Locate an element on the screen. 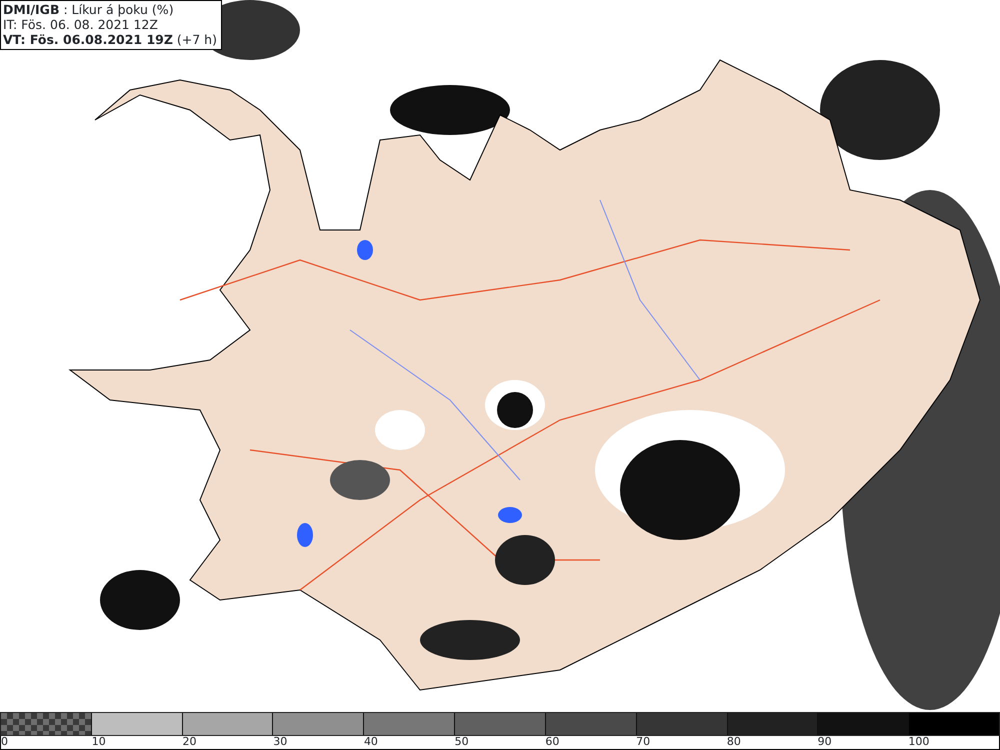  legend-label: 20 is located at coordinates (189, 742).